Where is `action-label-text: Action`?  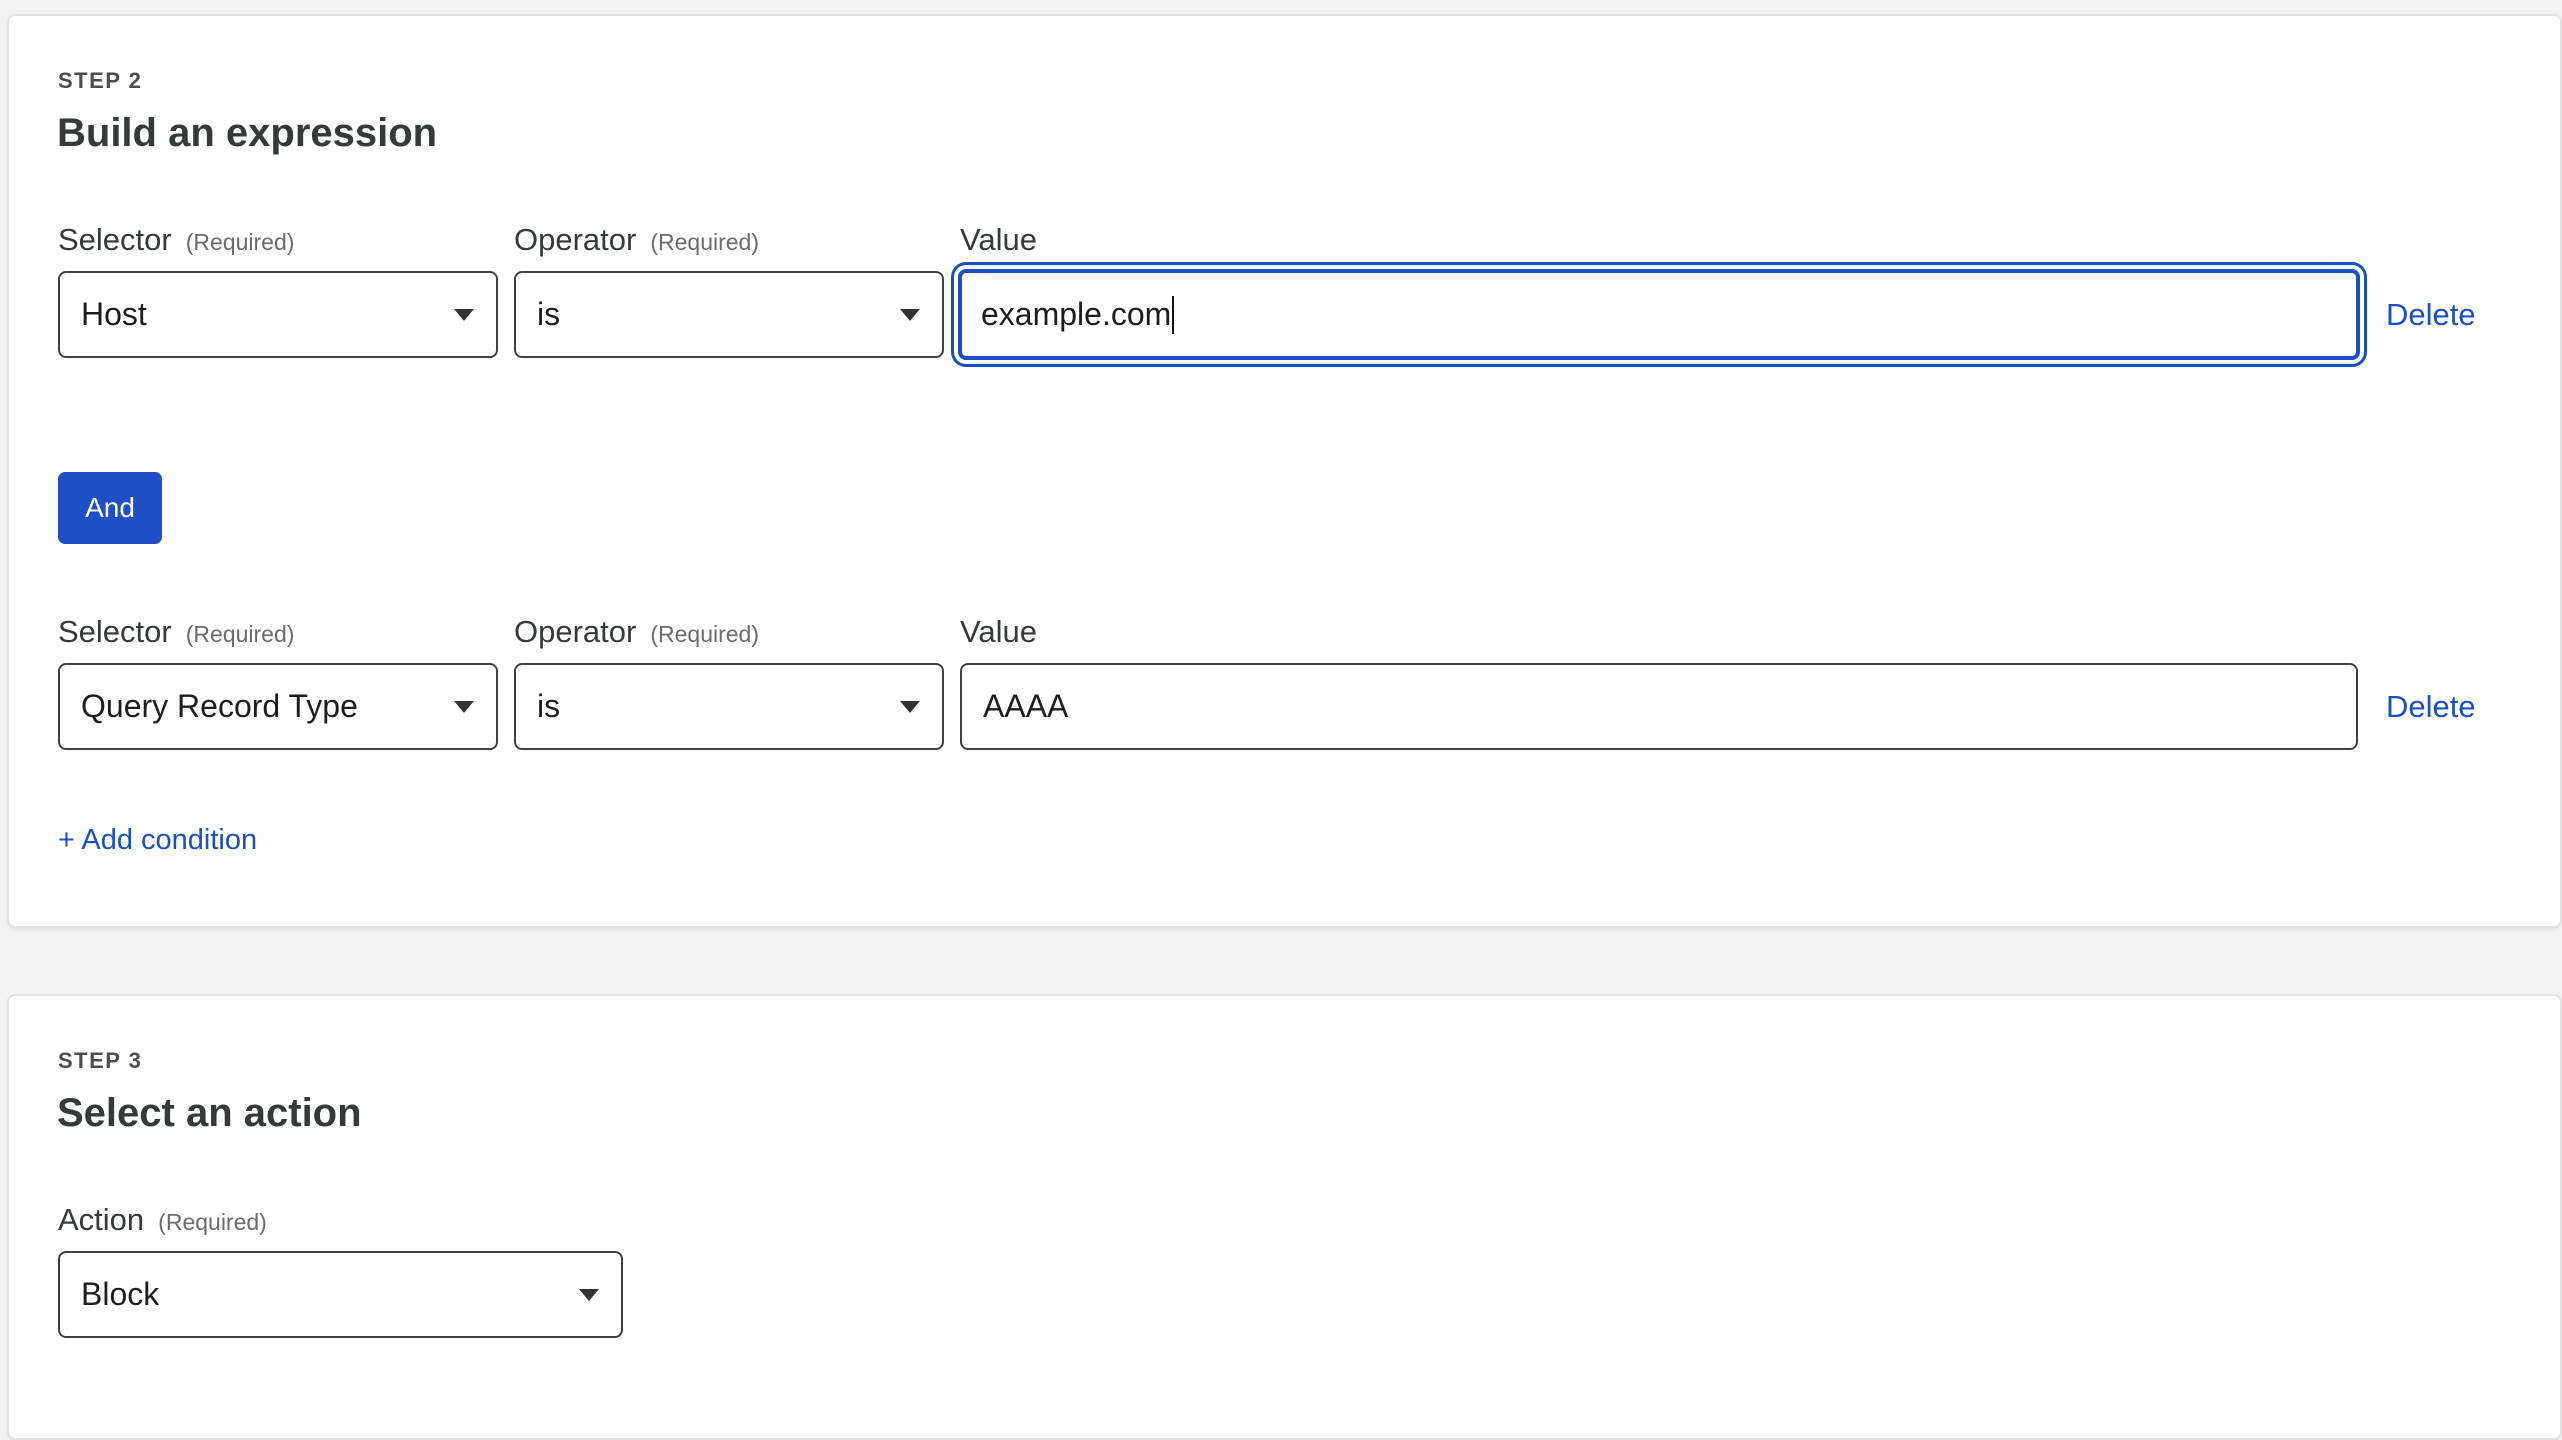 action-label-text: Action is located at coordinates (101, 1219).